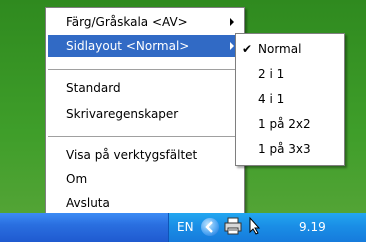  I want to click on submenu-item-label: 2 i 1, so click(271, 74).